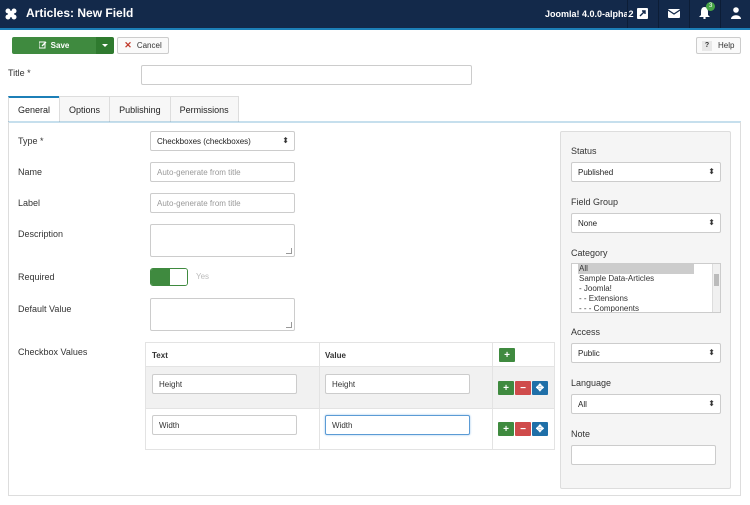  Describe the element at coordinates (595, 202) in the screenshot. I see `field-group-label: Field Group` at that location.